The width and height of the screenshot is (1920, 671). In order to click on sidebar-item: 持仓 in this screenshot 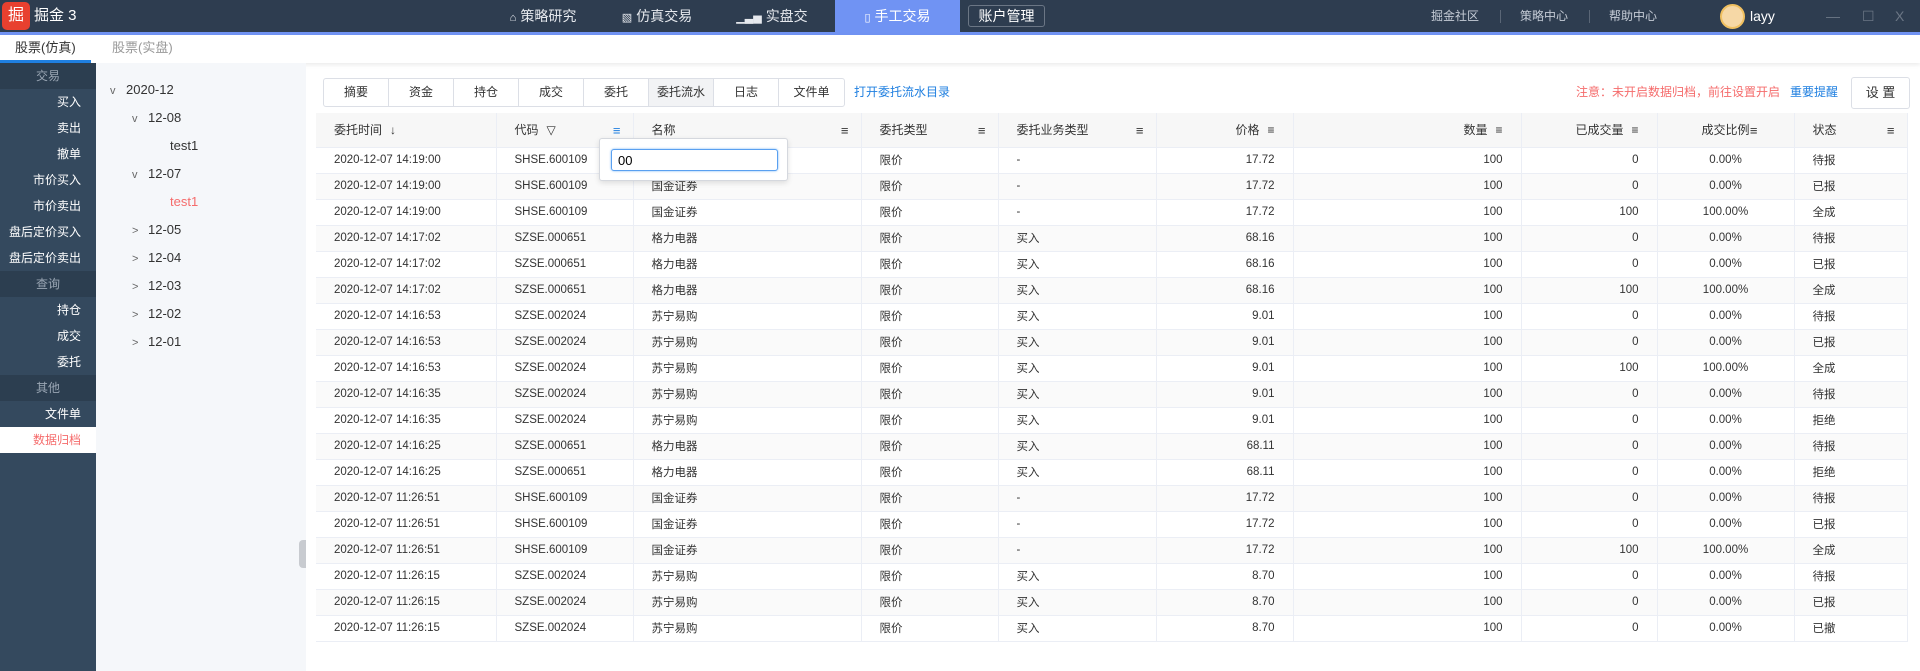, I will do `click(48, 310)`.